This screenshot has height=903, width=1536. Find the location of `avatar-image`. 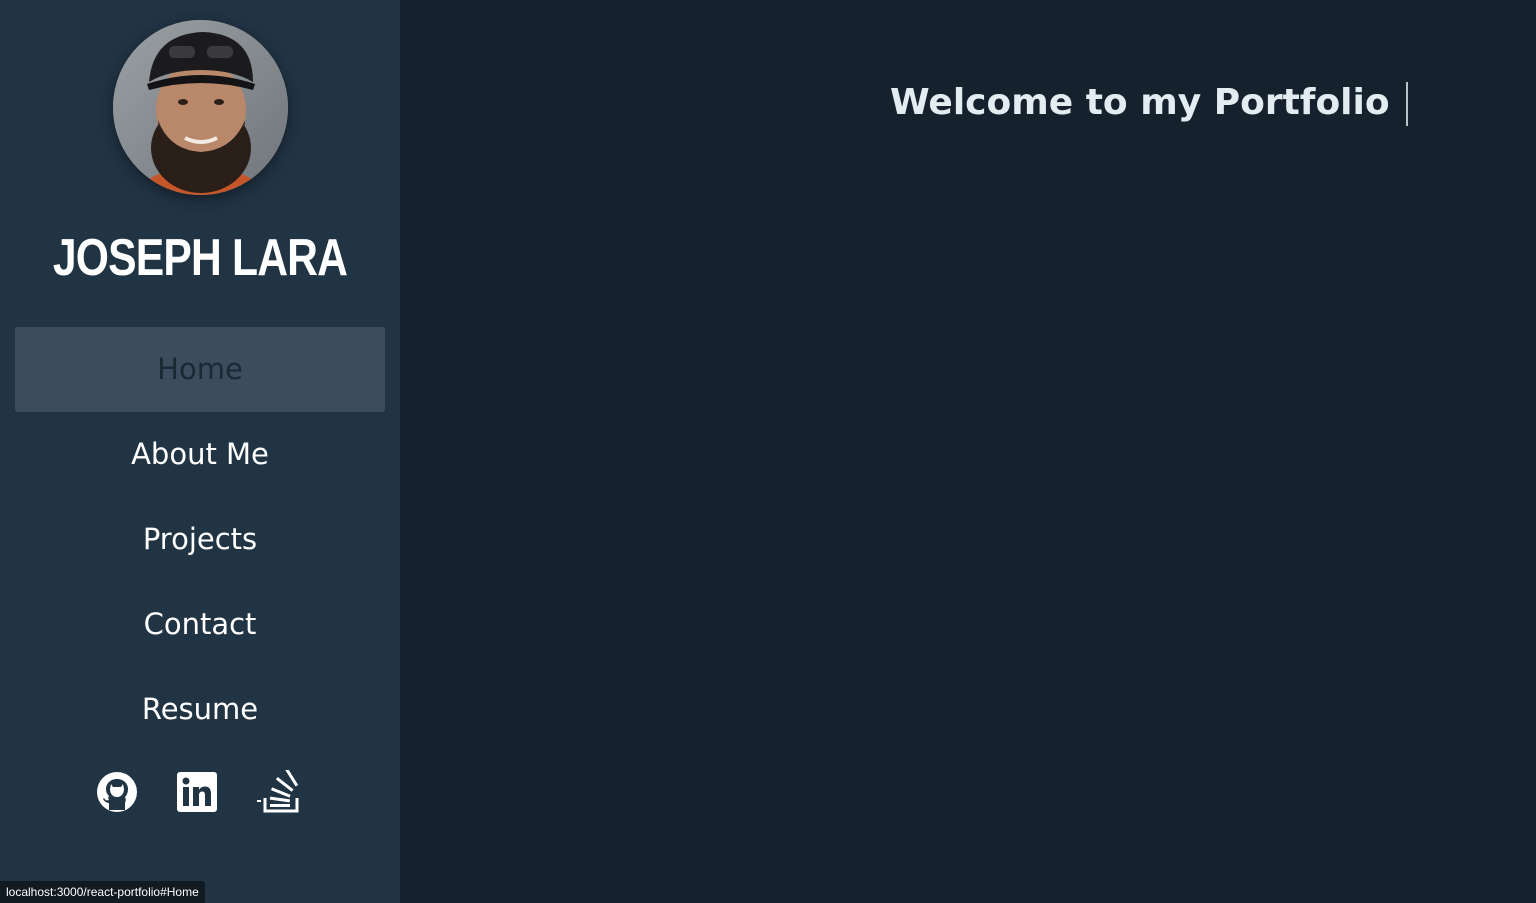

avatar-image is located at coordinates (200, 107).